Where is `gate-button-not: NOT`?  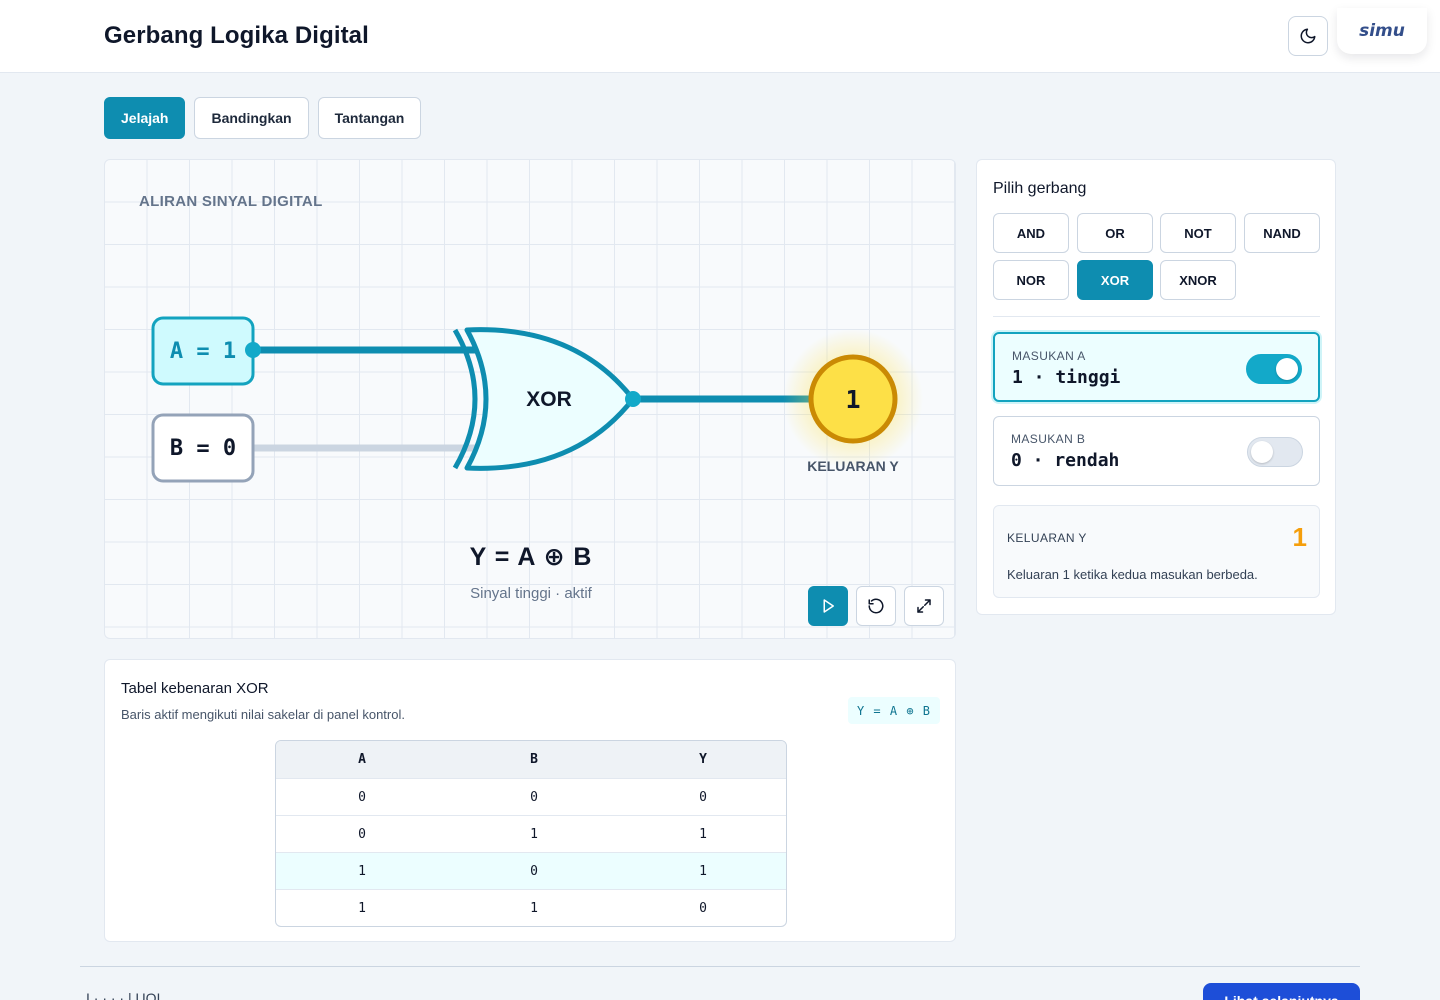 gate-button-not: NOT is located at coordinates (1198, 233).